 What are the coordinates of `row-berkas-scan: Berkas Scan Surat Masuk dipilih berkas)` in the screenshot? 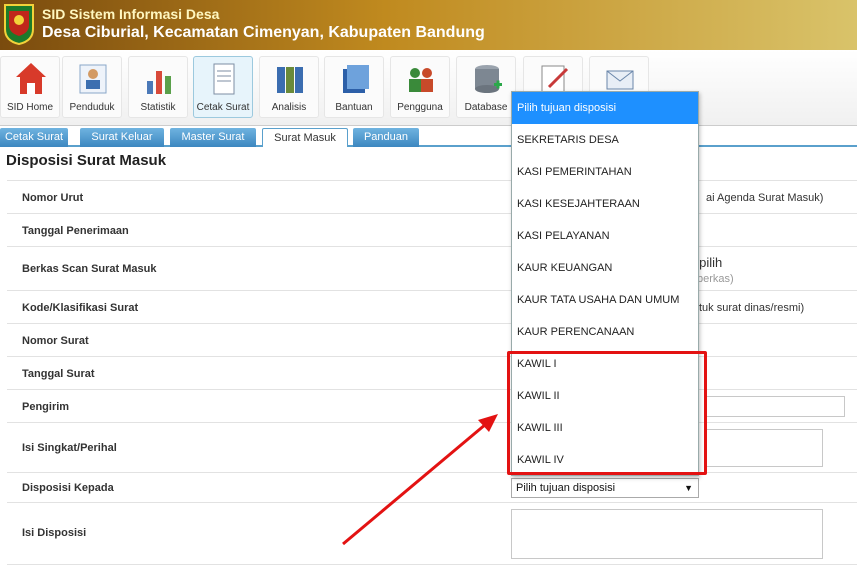 It's located at (432, 269).